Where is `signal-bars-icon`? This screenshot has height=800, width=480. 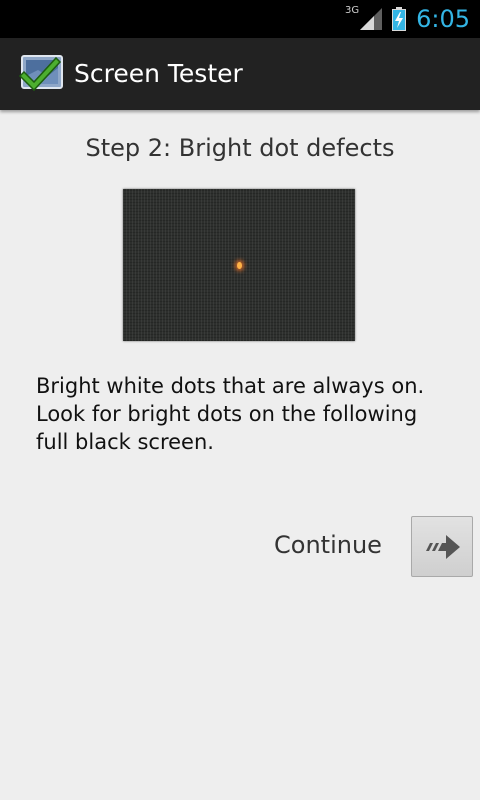 signal-bars-icon is located at coordinates (371, 19).